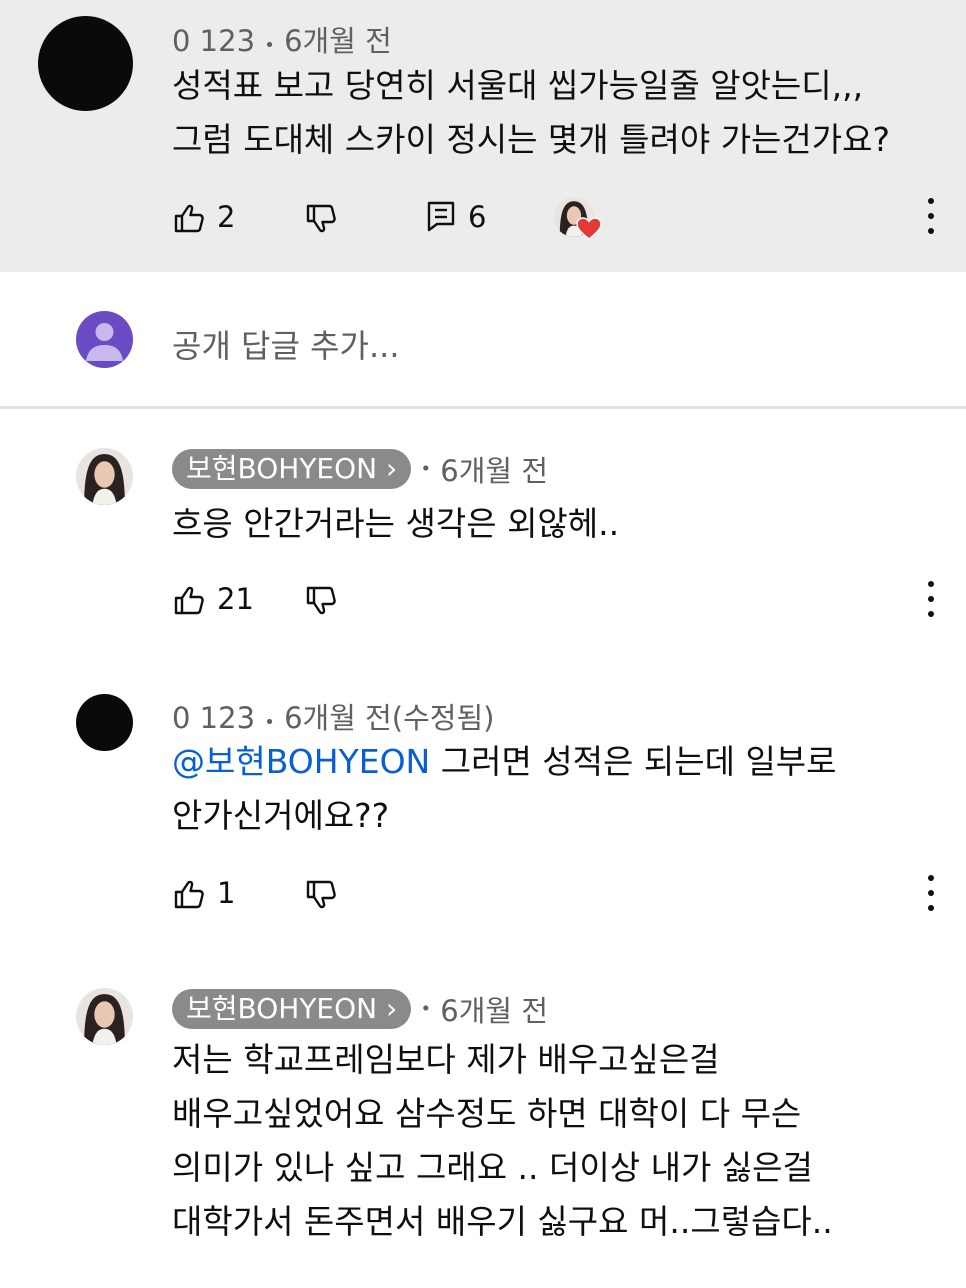 This screenshot has width=966, height=1288. Describe the element at coordinates (281, 815) in the screenshot. I see `reply-line: 안가신거에요??` at that location.